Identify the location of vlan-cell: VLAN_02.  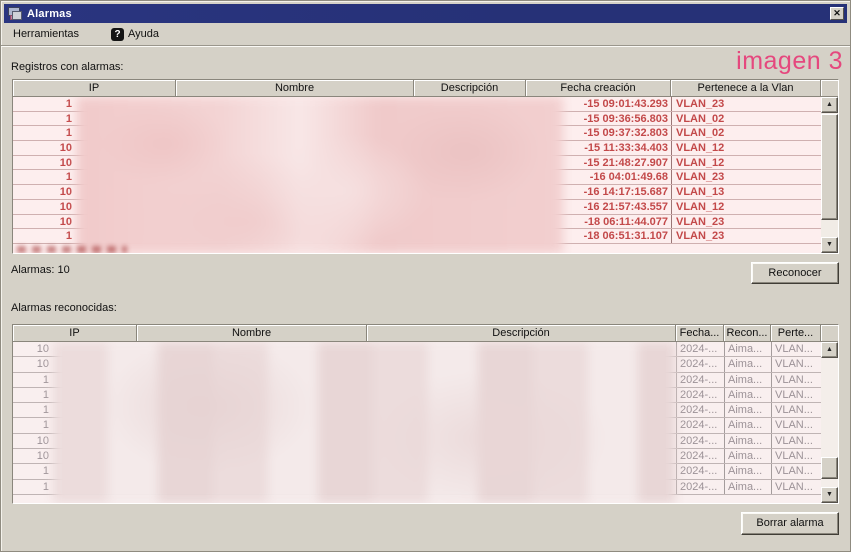
(746, 118).